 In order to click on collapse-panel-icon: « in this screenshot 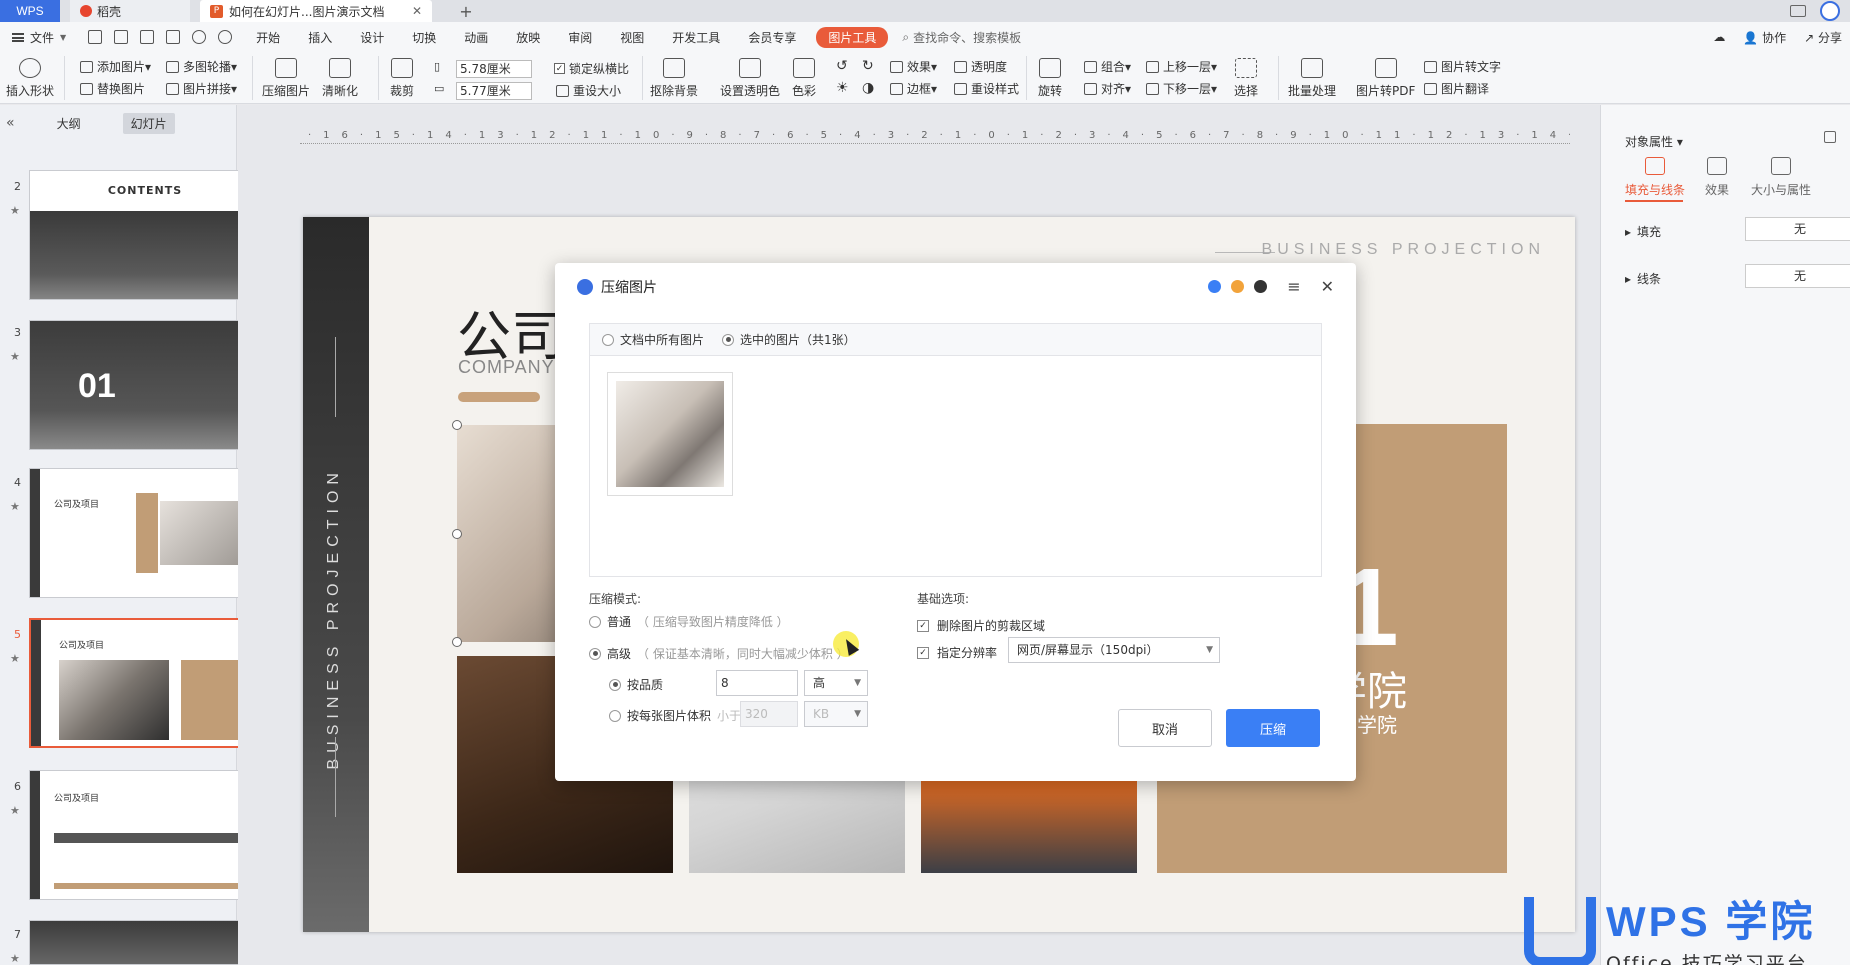, I will do `click(10, 123)`.